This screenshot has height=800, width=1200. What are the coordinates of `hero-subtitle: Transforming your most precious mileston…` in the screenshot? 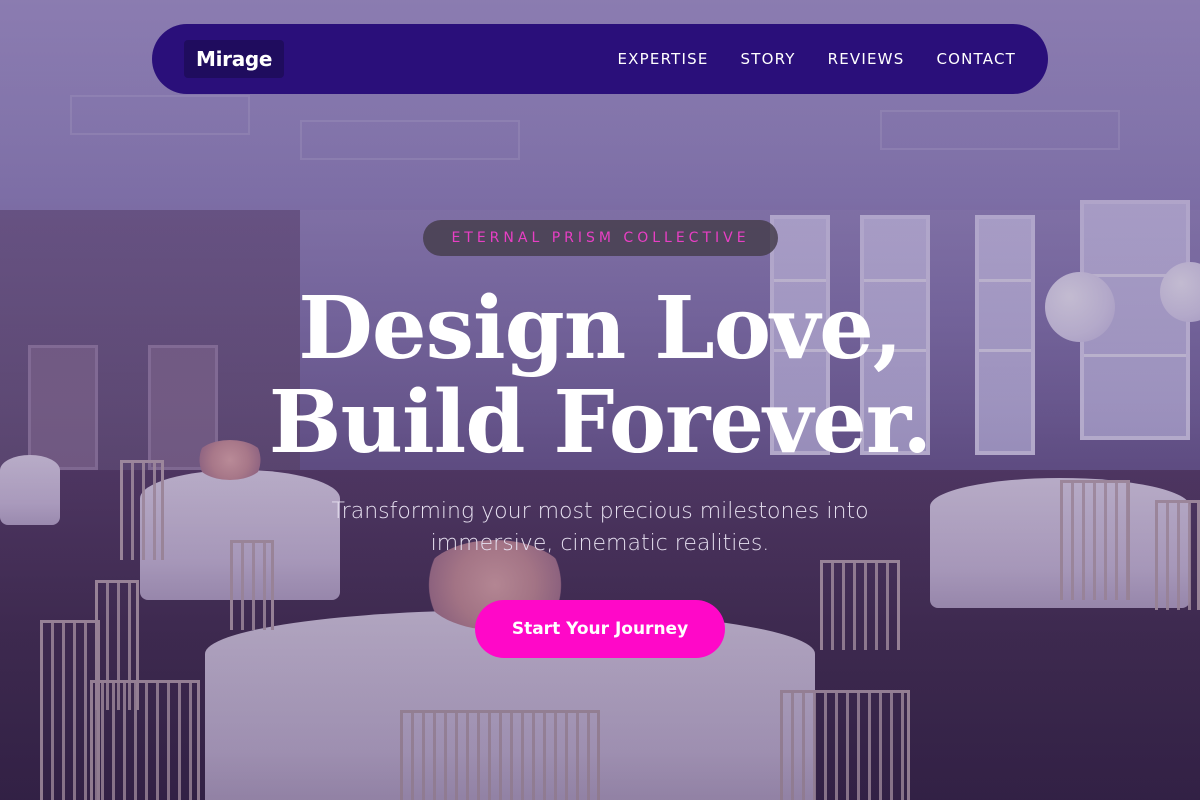 It's located at (600, 527).